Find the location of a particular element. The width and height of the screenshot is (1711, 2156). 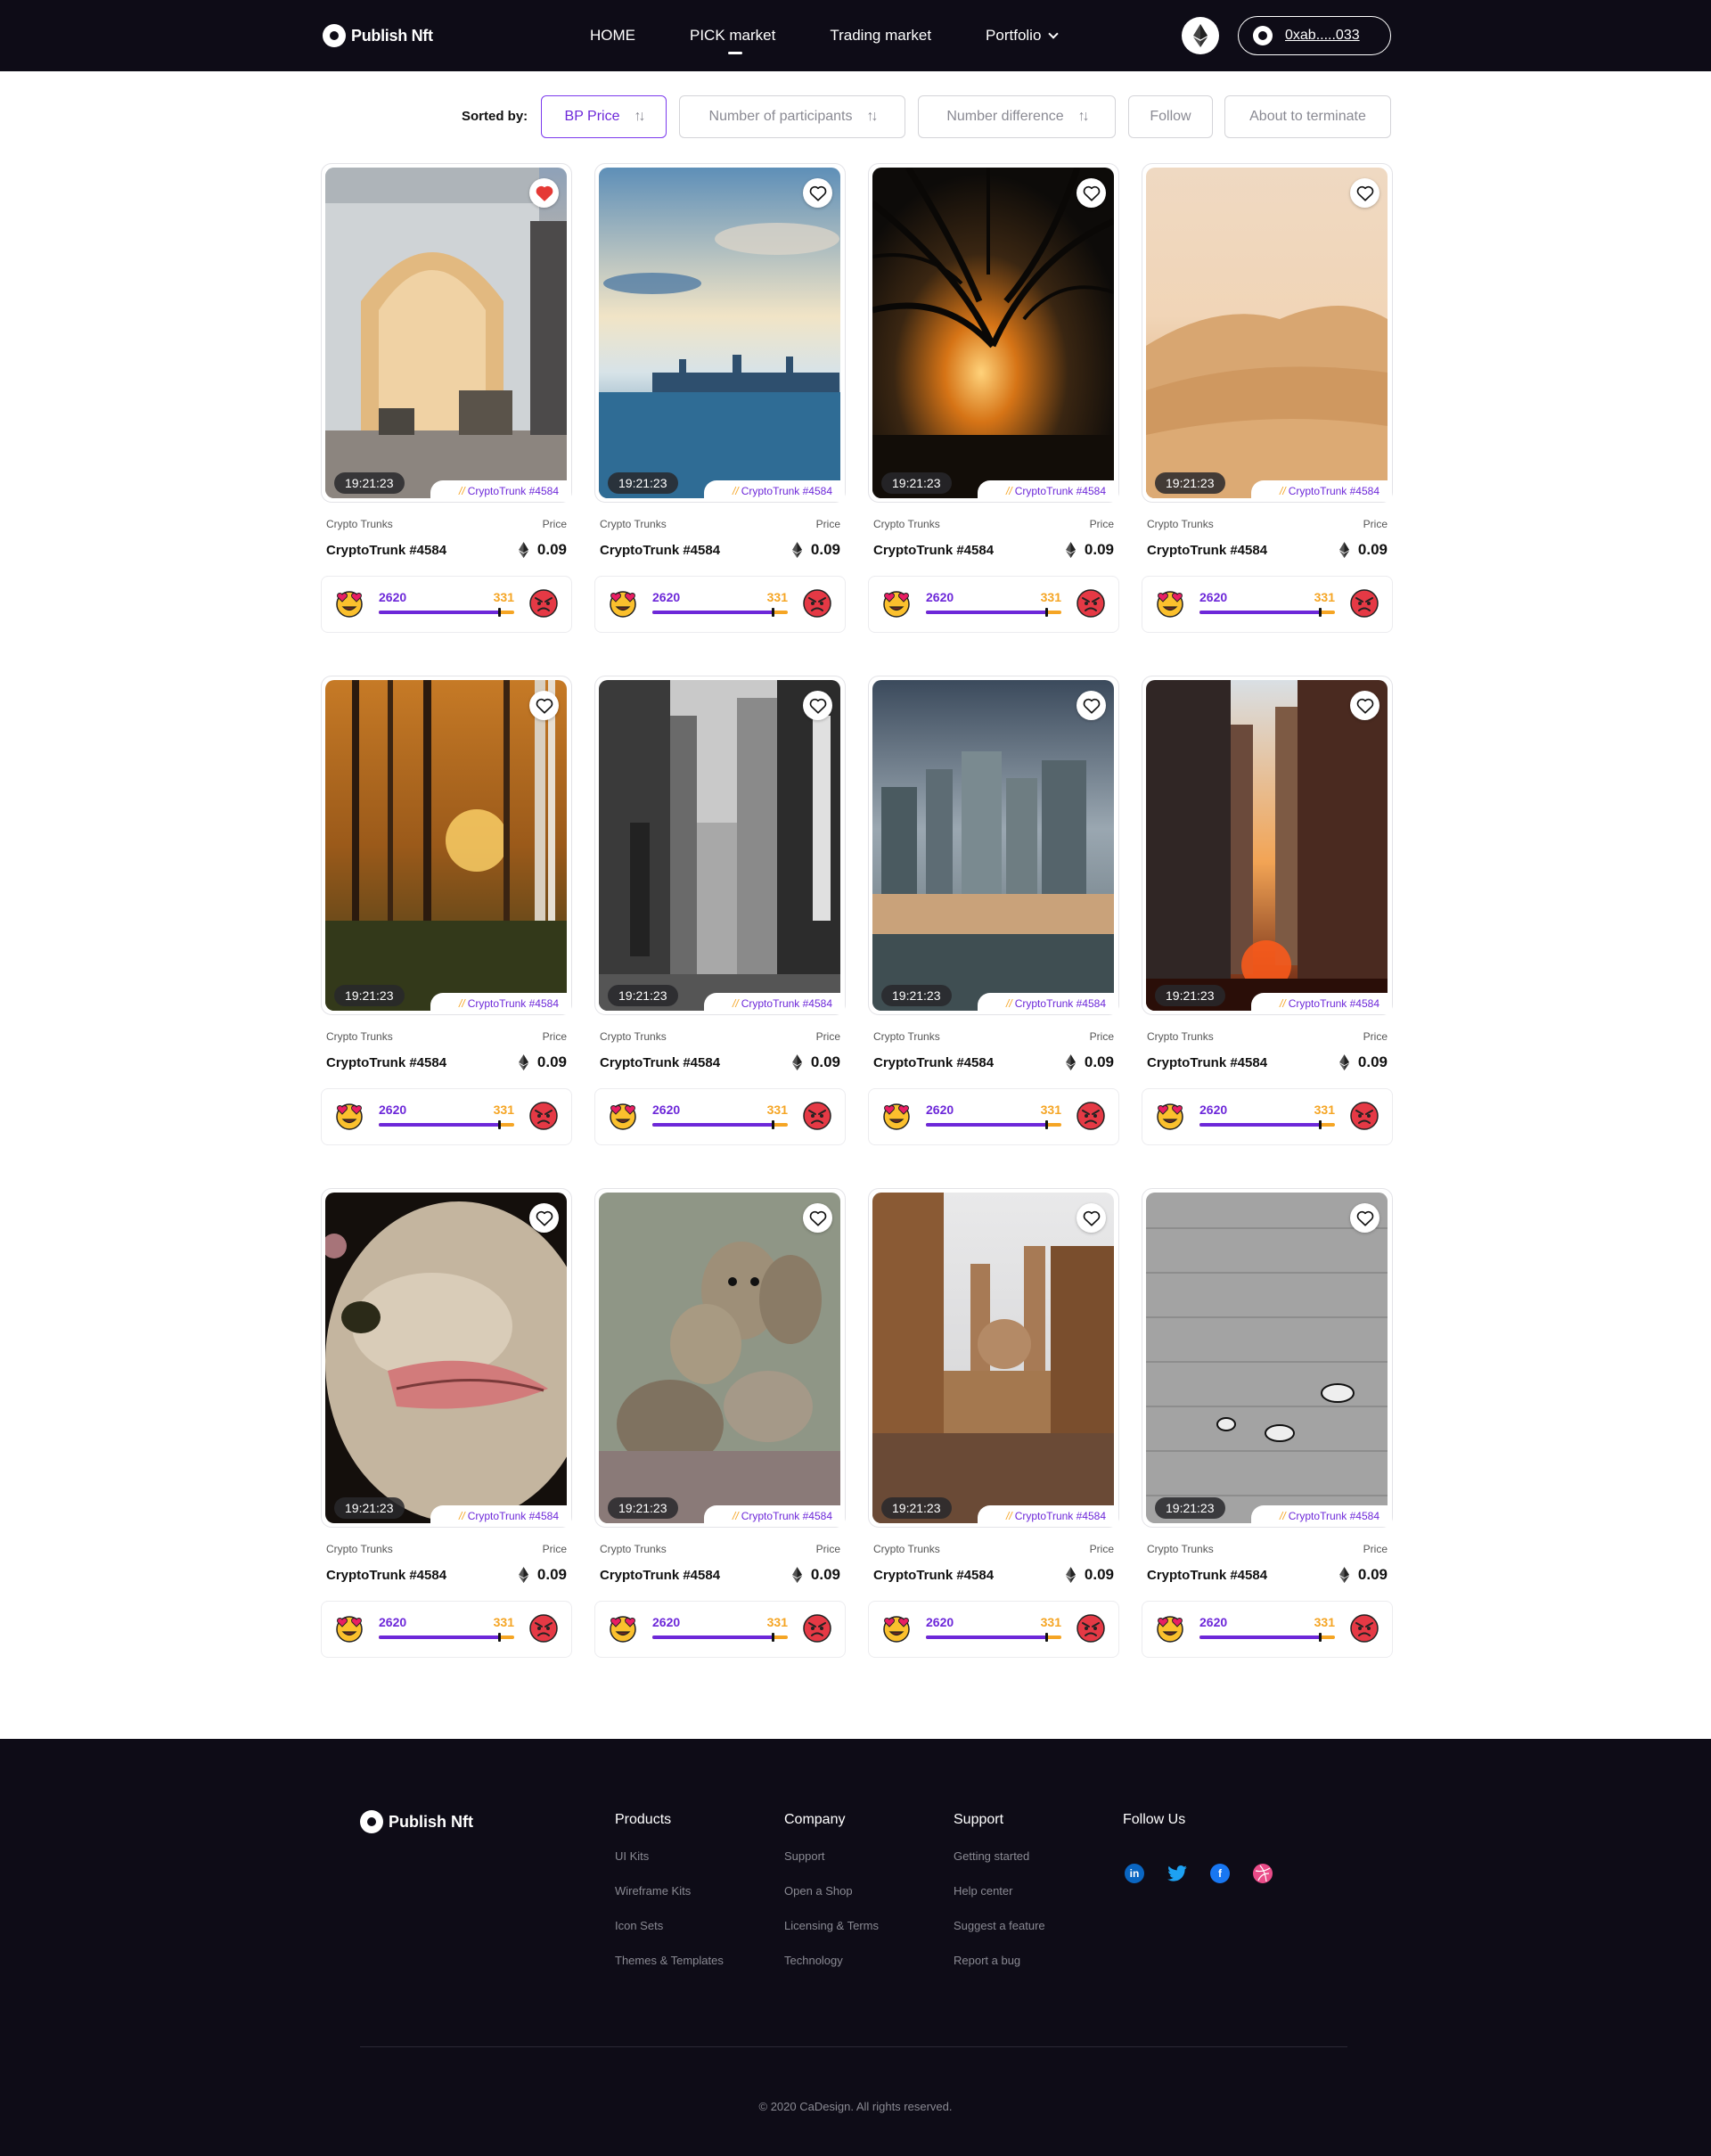

dribbble-icon is located at coordinates (1263, 1874).